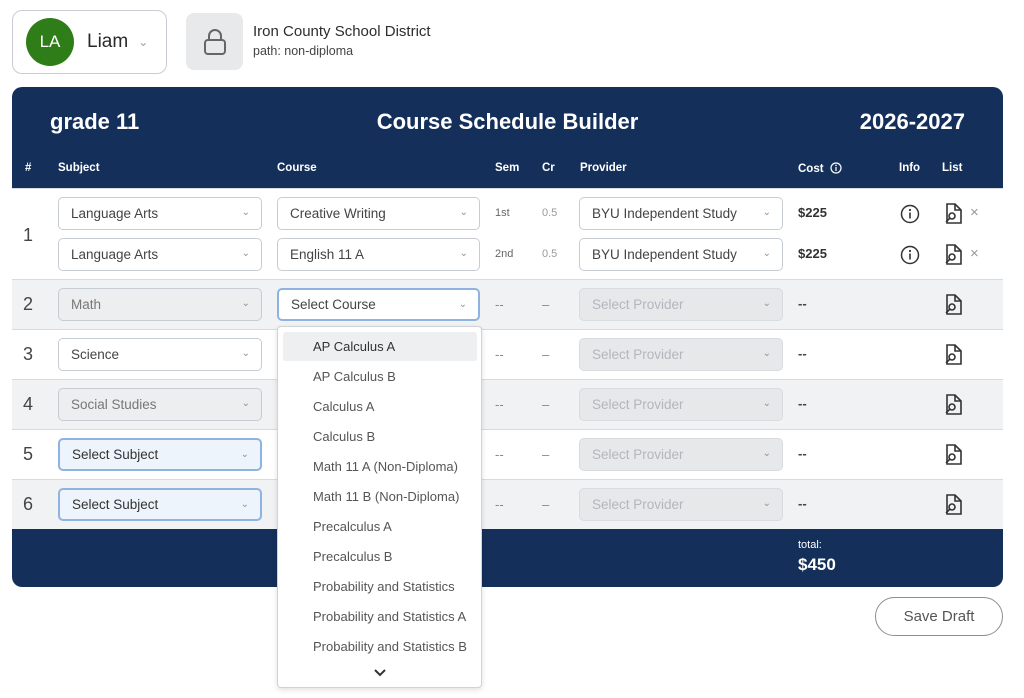  Describe the element at coordinates (28, 304) in the screenshot. I see `row-number: 2` at that location.